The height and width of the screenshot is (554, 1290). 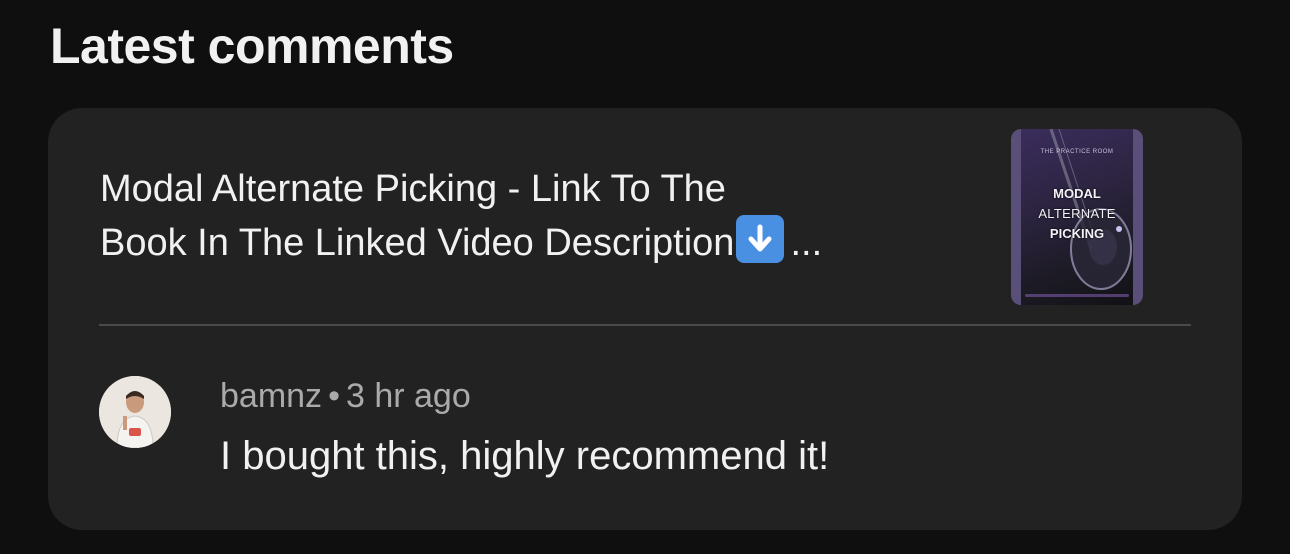 What do you see at coordinates (1077, 152) in the screenshot?
I see `thumbnail-brand: THE PRACTICE ROOM` at bounding box center [1077, 152].